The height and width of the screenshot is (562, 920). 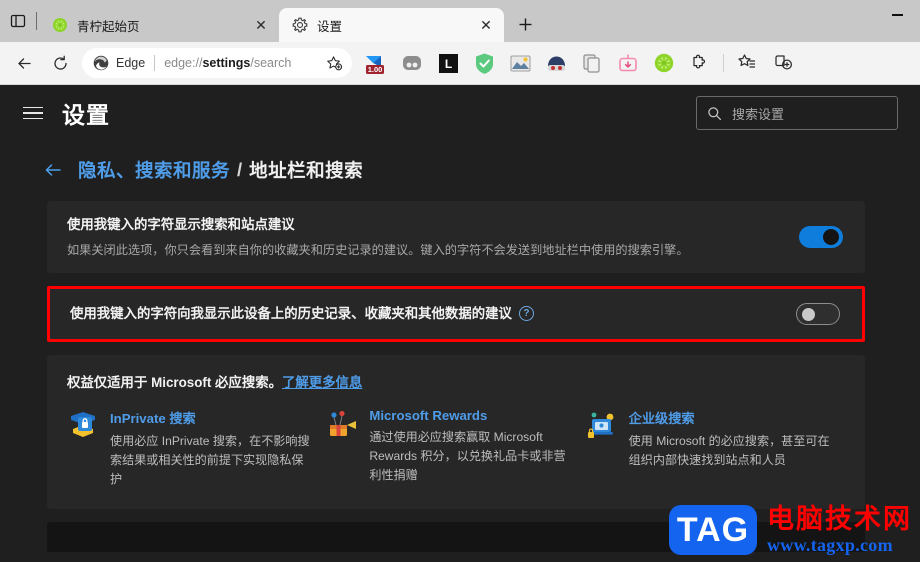 I want to click on search-settings-input: 搜索设置, so click(x=797, y=113).